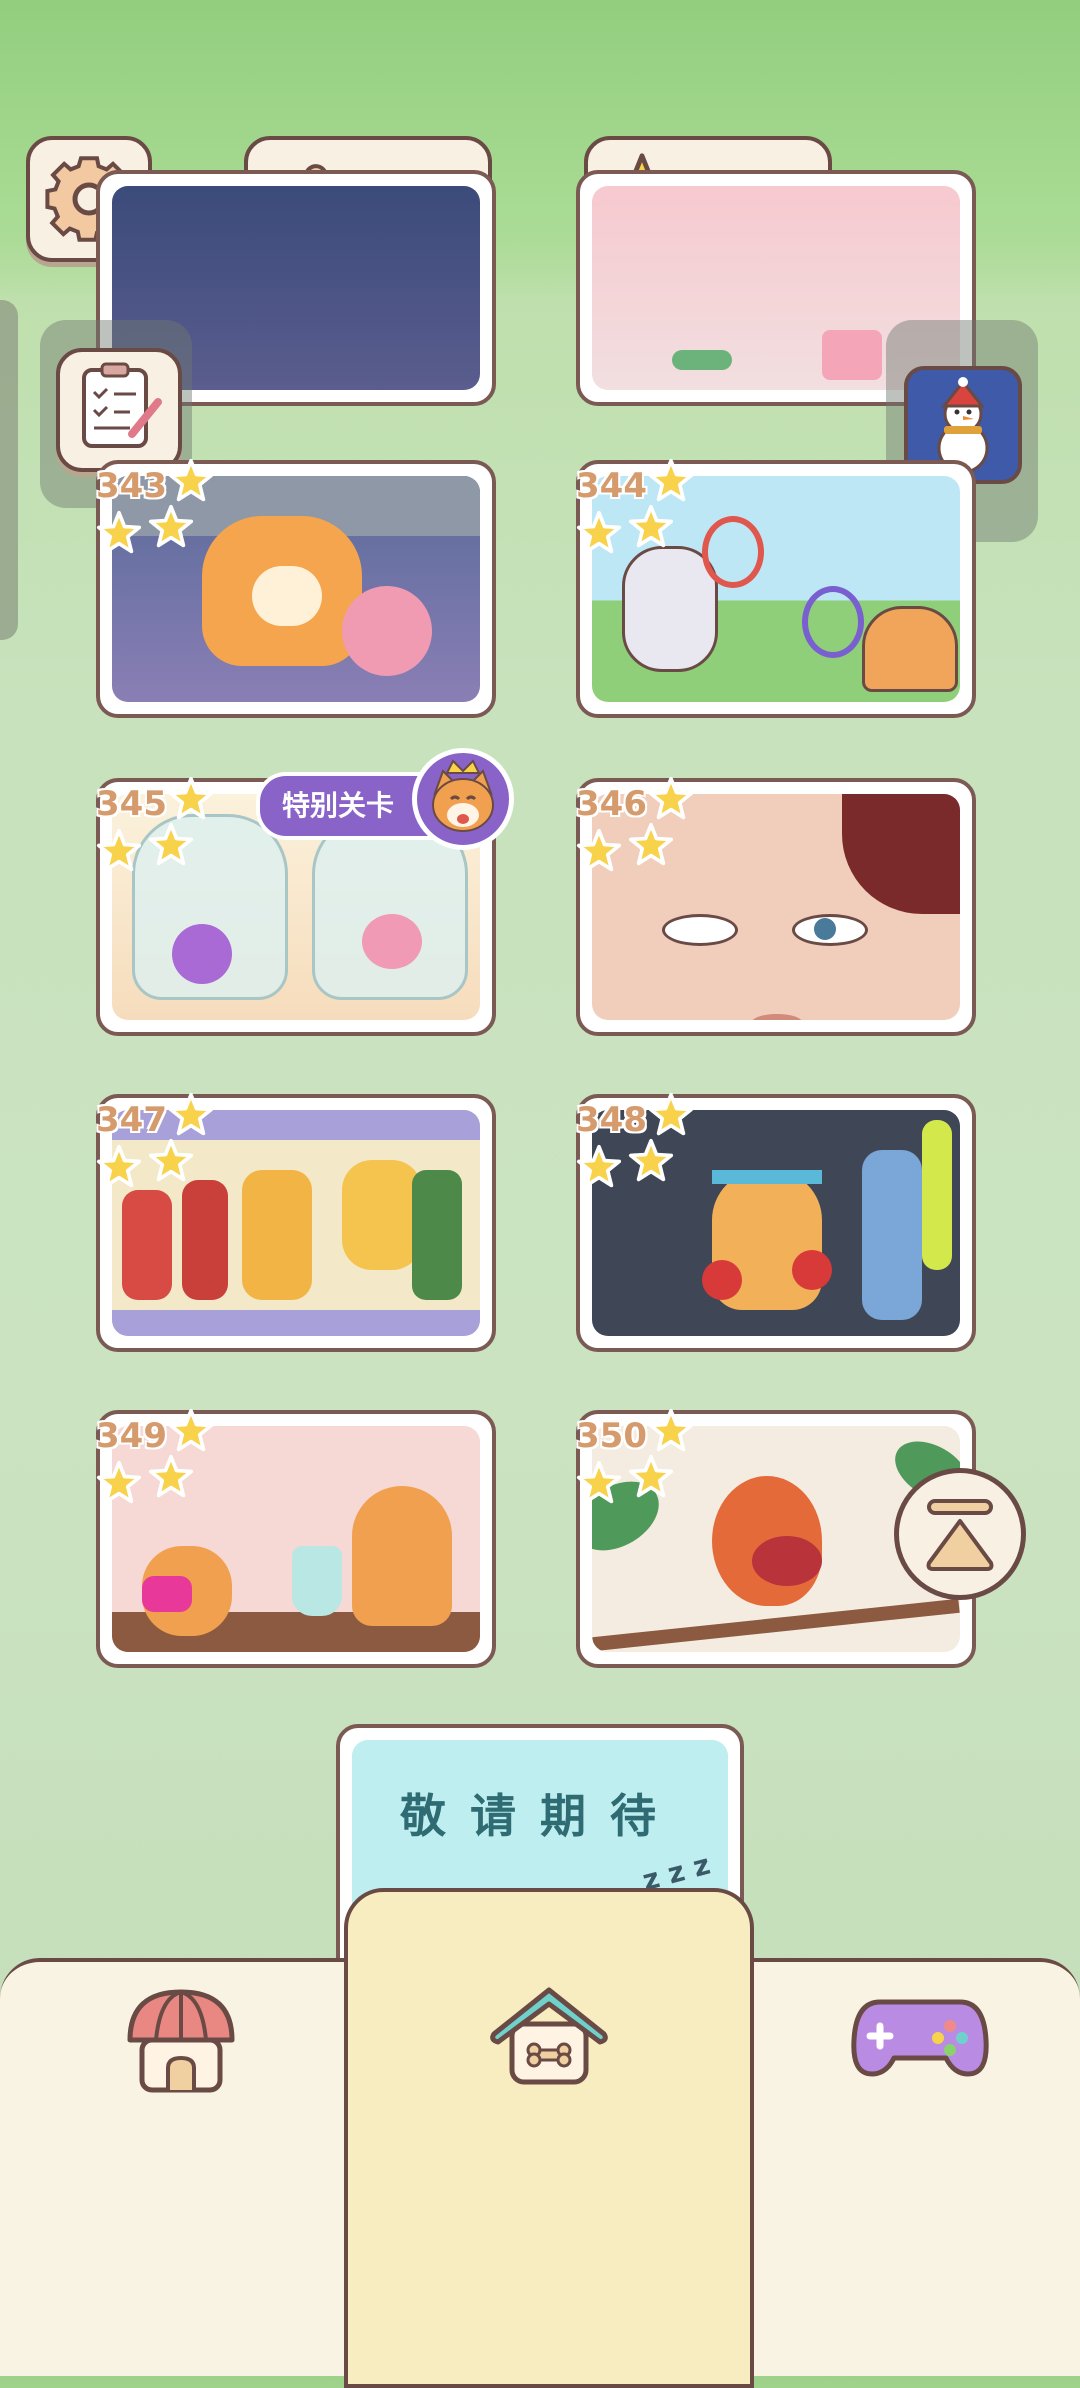 This screenshot has height=2388, width=1080. Describe the element at coordinates (611, 804) in the screenshot. I see `level-number: 346` at that location.